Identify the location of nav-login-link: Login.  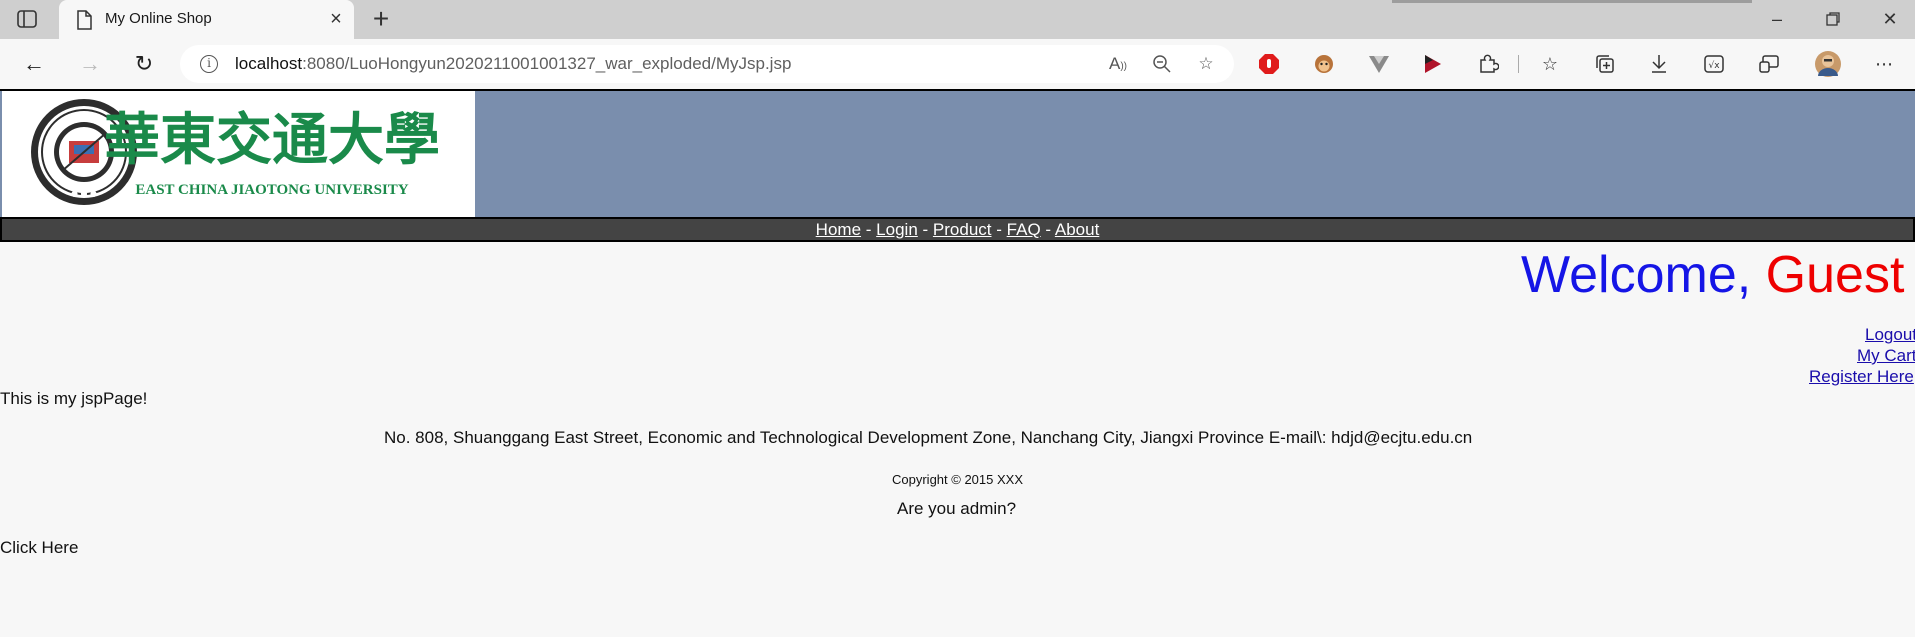
(897, 229).